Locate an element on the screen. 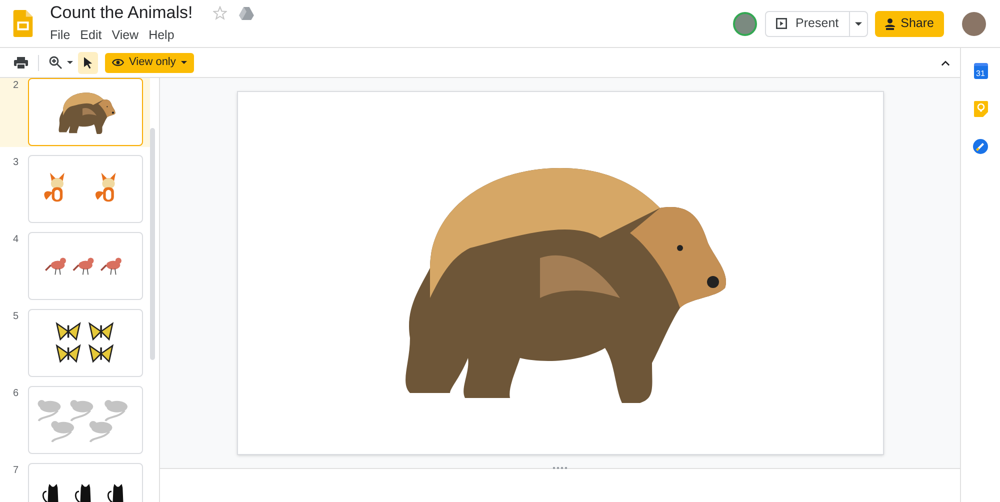 This screenshot has width=1000, height=502. person-icon is located at coordinates (889, 24).